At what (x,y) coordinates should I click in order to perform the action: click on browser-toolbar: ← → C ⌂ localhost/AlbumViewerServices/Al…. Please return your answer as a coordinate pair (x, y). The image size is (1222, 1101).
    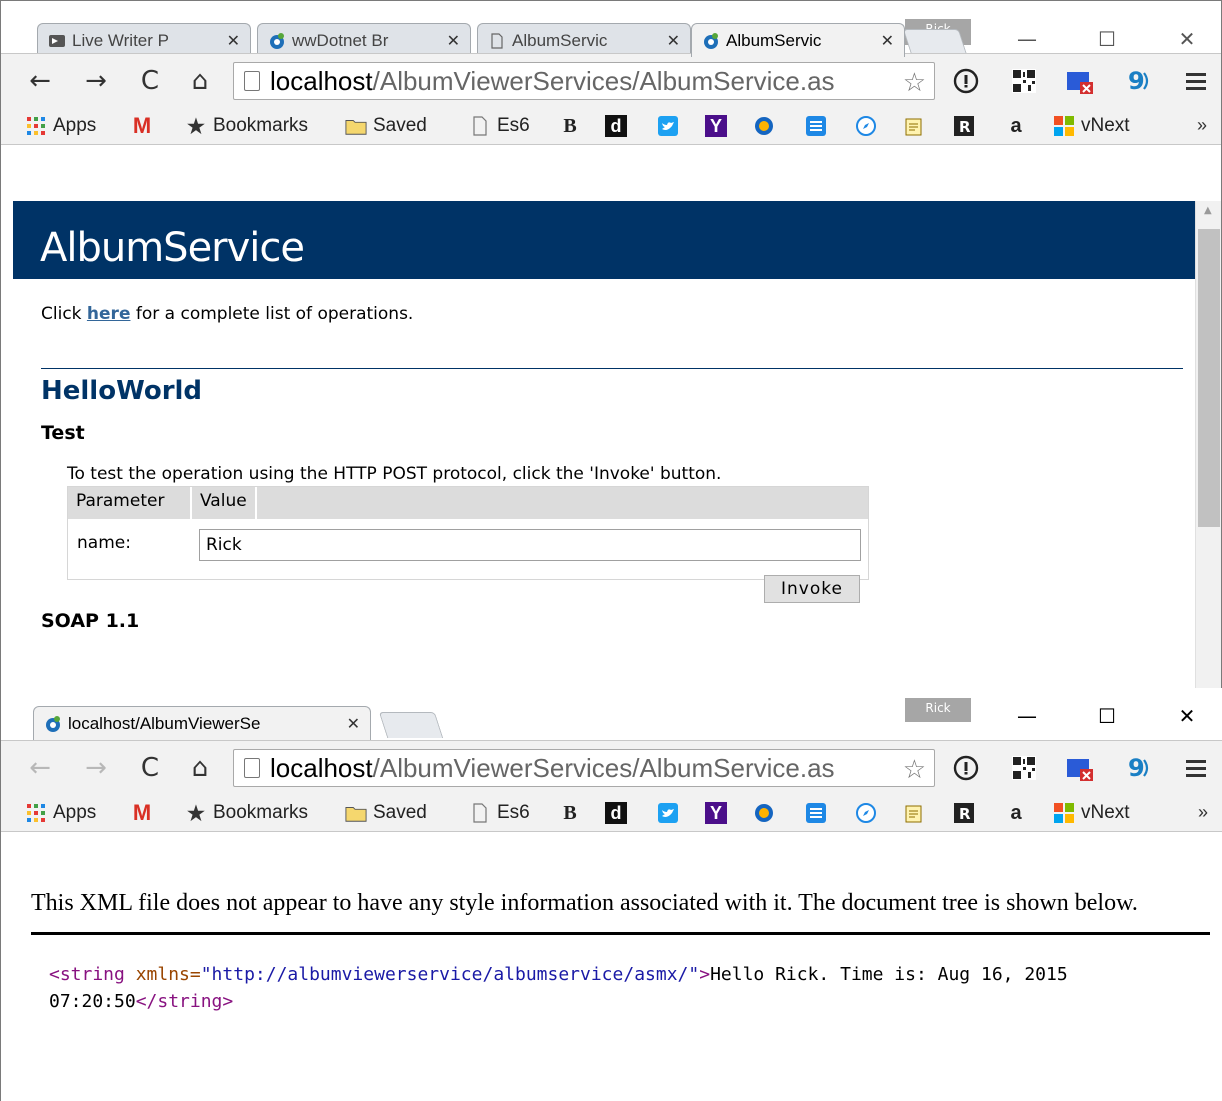
    Looking at the image, I should click on (611, 80).